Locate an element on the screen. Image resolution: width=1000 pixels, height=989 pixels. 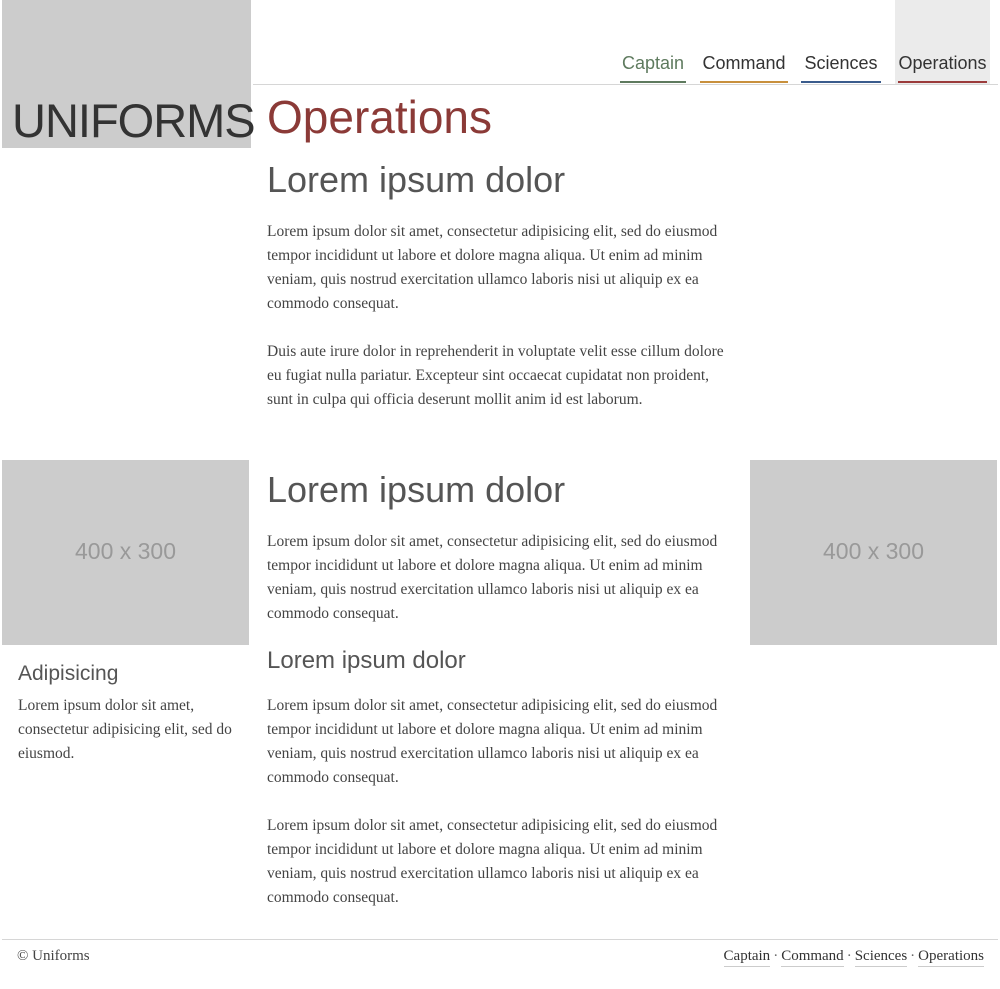
nav-divider is located at coordinates (625, 84).